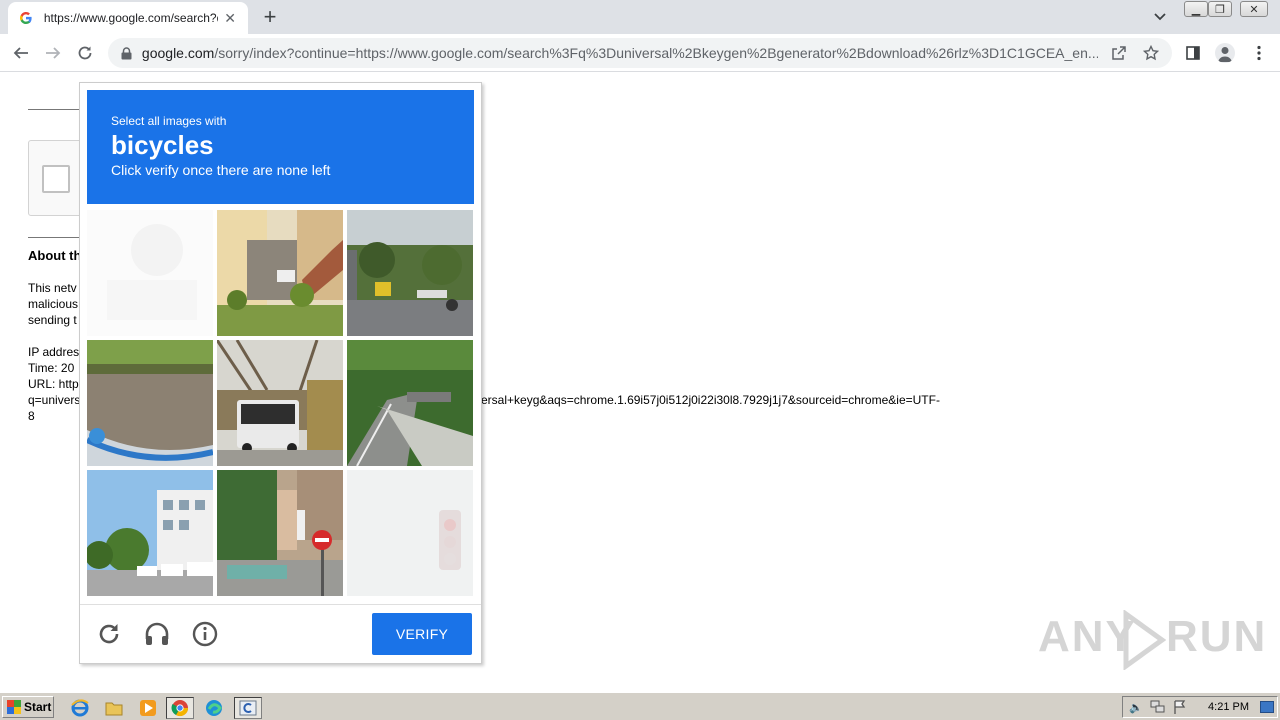 The image size is (1280, 720). Describe the element at coordinates (56, 179) in the screenshot. I see `recaptcha-checkbox` at that location.